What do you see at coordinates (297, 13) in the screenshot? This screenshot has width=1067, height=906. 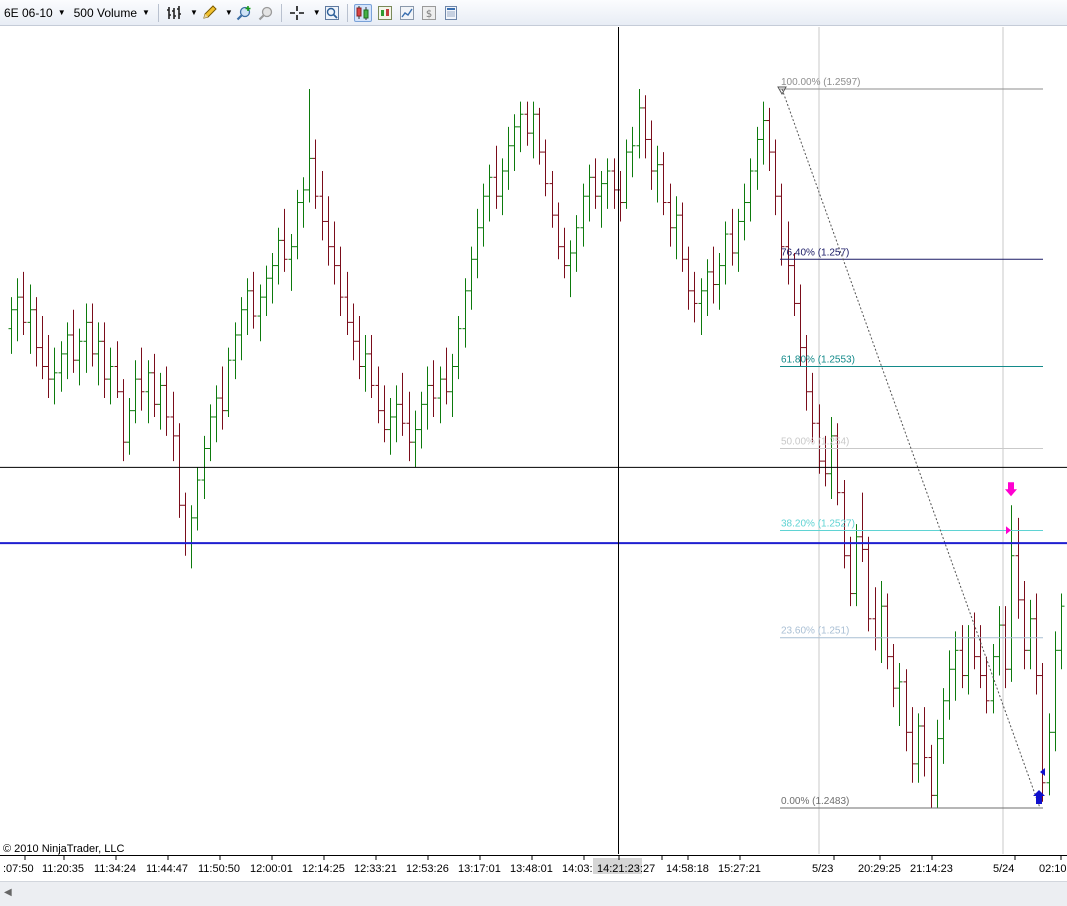 I see `crosshair-button` at bounding box center [297, 13].